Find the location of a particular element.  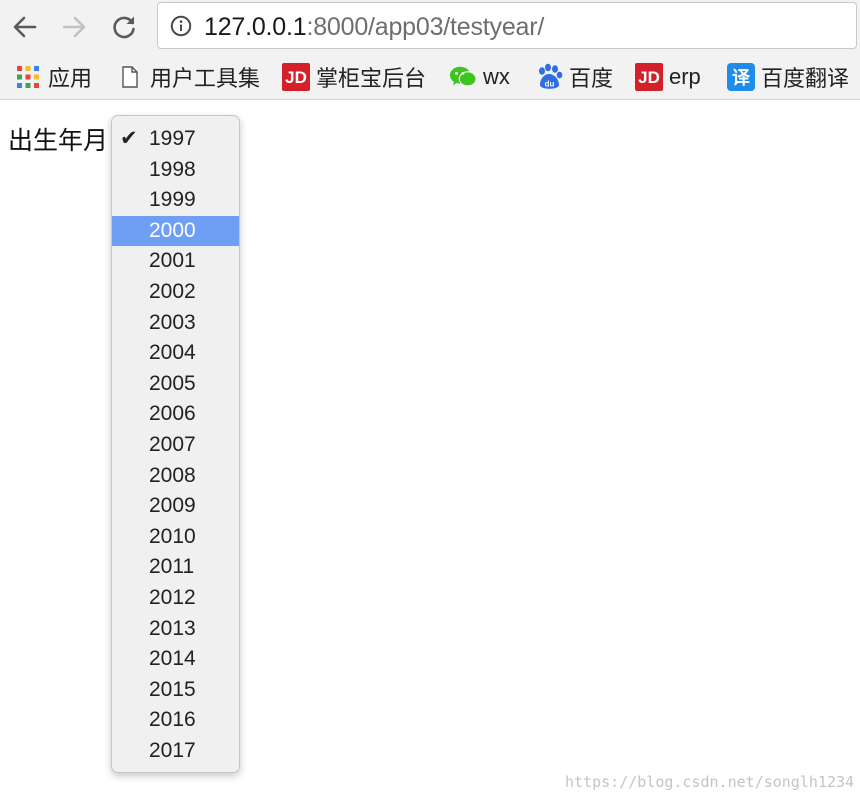

bookmark-label: erp is located at coordinates (685, 76).